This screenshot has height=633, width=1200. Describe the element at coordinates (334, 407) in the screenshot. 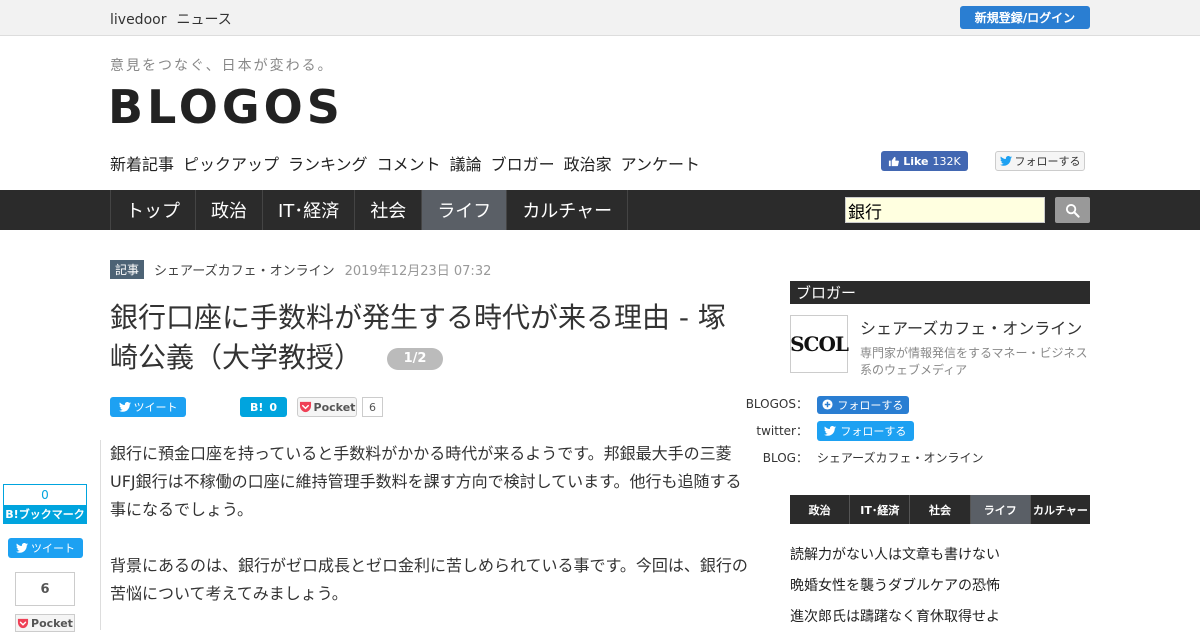

I see `pocket-label: Pocket` at that location.